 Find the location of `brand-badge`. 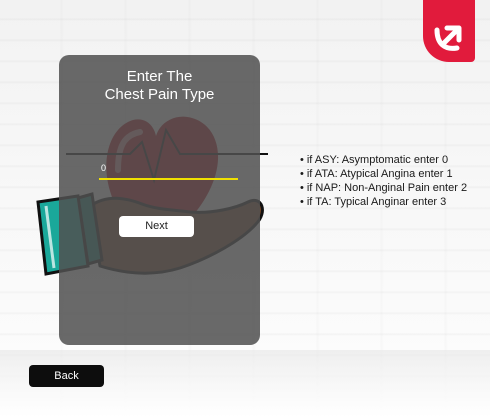

brand-badge is located at coordinates (449, 31).